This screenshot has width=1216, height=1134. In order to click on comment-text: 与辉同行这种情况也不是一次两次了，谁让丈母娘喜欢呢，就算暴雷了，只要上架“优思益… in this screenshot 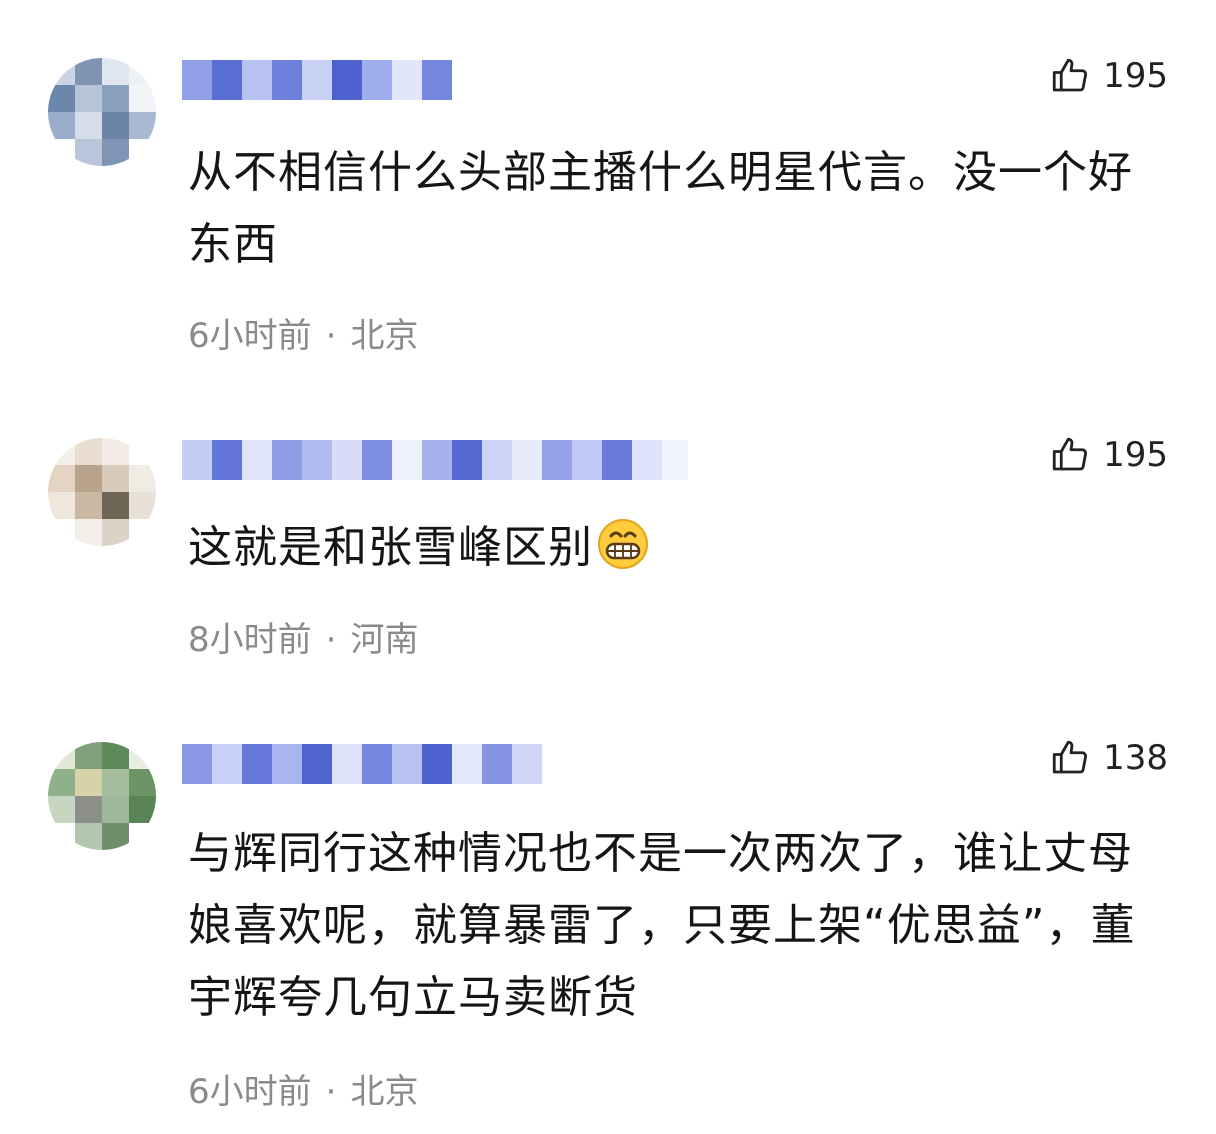, I will do `click(662, 925)`.